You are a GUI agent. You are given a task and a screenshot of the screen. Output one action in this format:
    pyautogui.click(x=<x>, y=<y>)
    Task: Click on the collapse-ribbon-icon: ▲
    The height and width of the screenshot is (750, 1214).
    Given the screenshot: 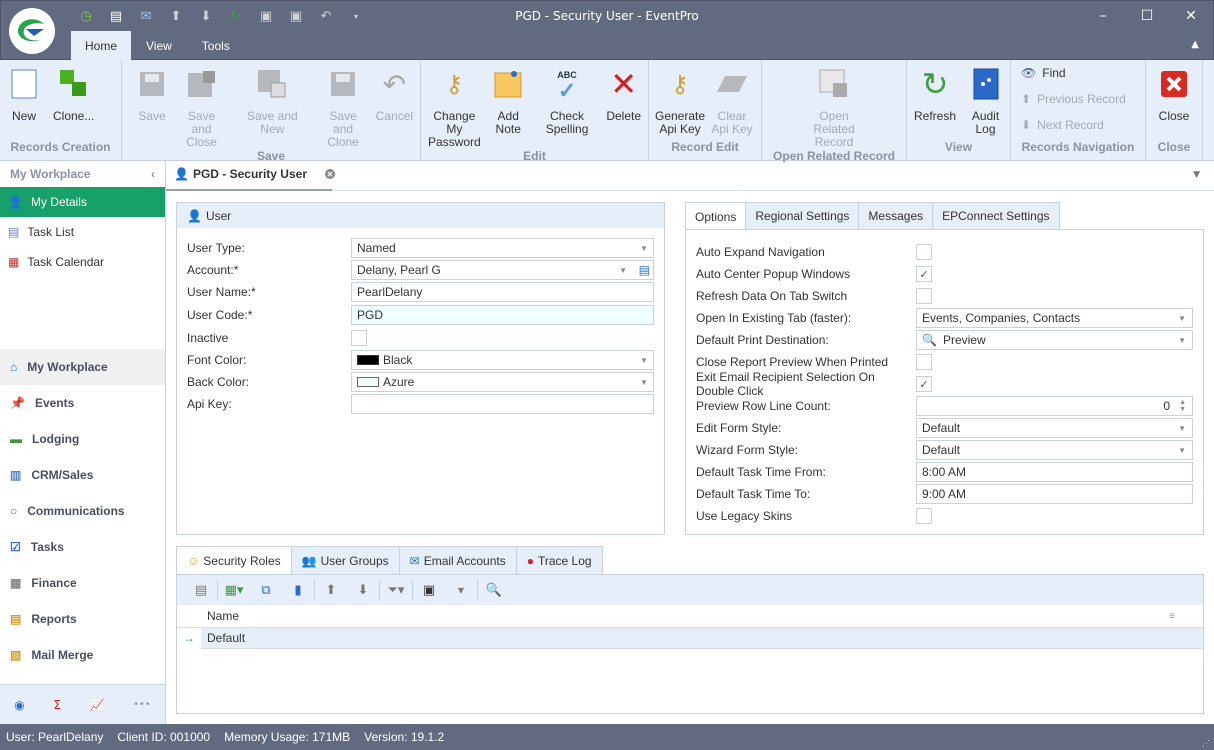 What is the action you would take?
    pyautogui.click(x=1195, y=44)
    